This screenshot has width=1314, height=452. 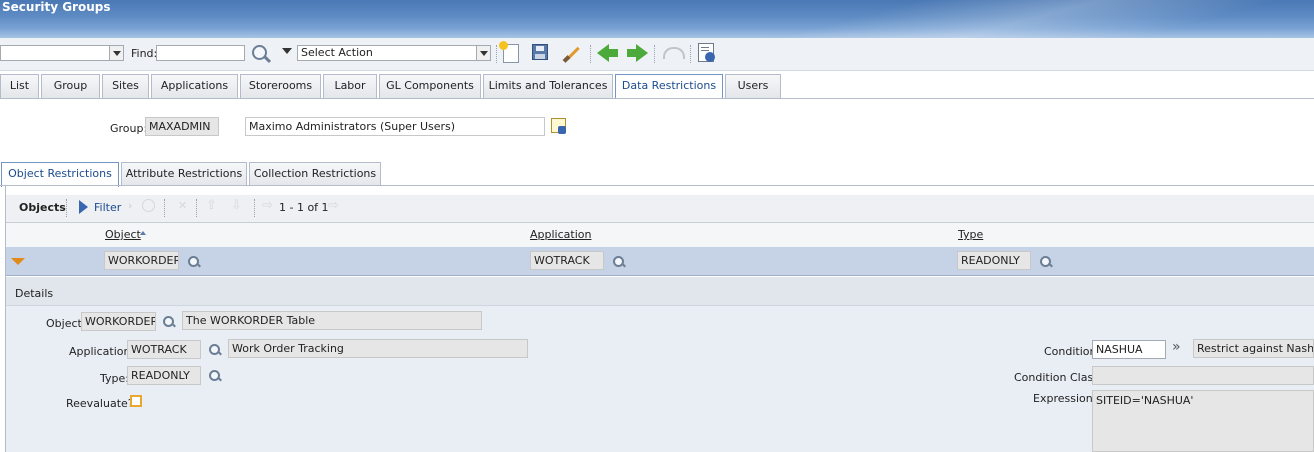 I want to click on run-report-icon, so click(x=706, y=52).